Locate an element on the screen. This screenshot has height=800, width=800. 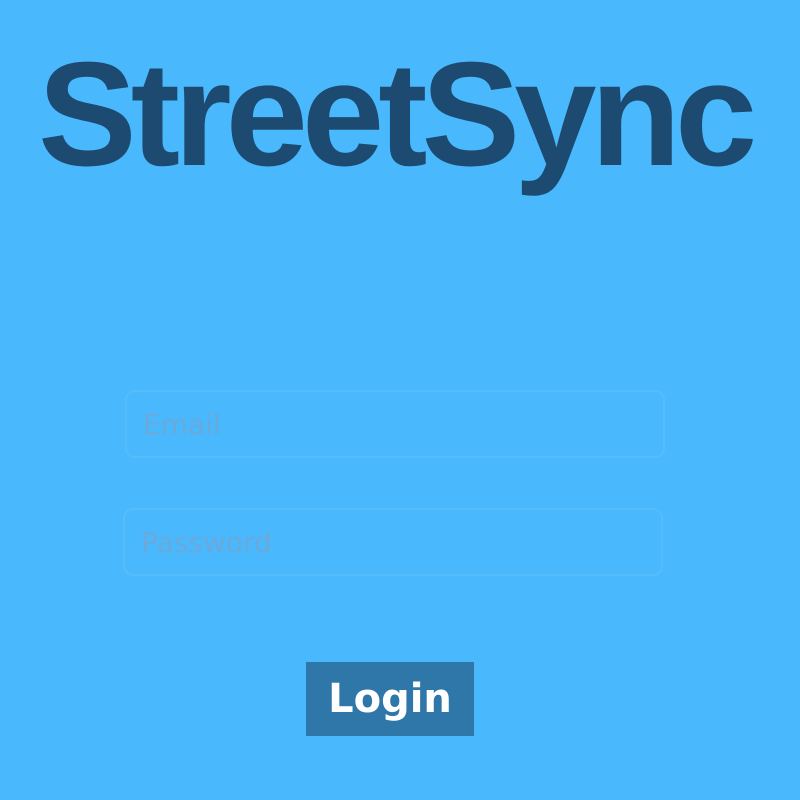
login-button: Login is located at coordinates (390, 699).